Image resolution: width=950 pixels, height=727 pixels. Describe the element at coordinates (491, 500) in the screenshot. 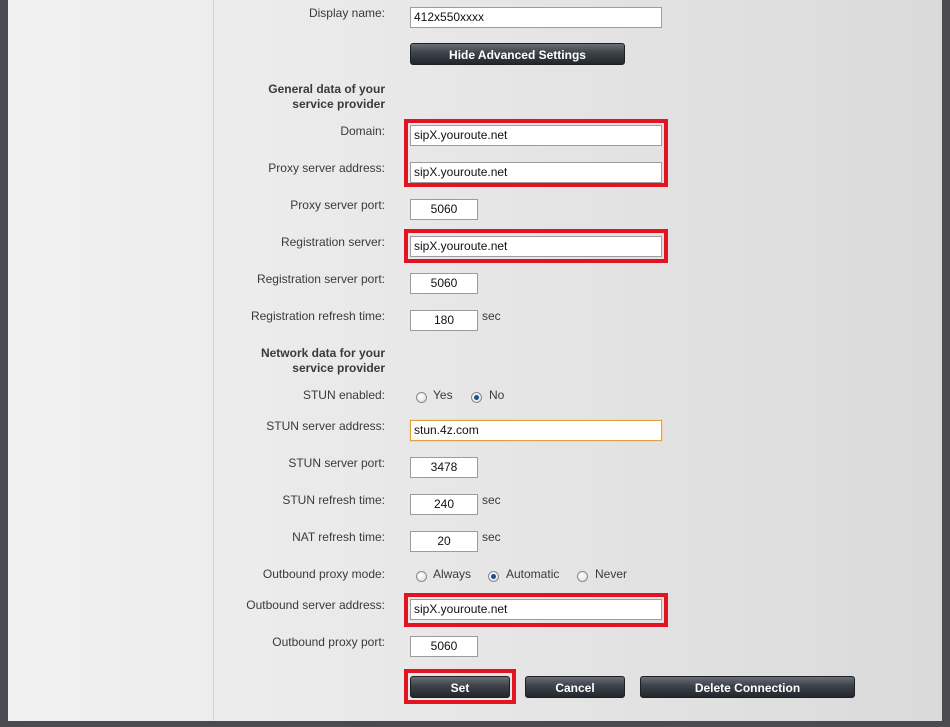

I see `stun-refresh-unit: sec` at that location.